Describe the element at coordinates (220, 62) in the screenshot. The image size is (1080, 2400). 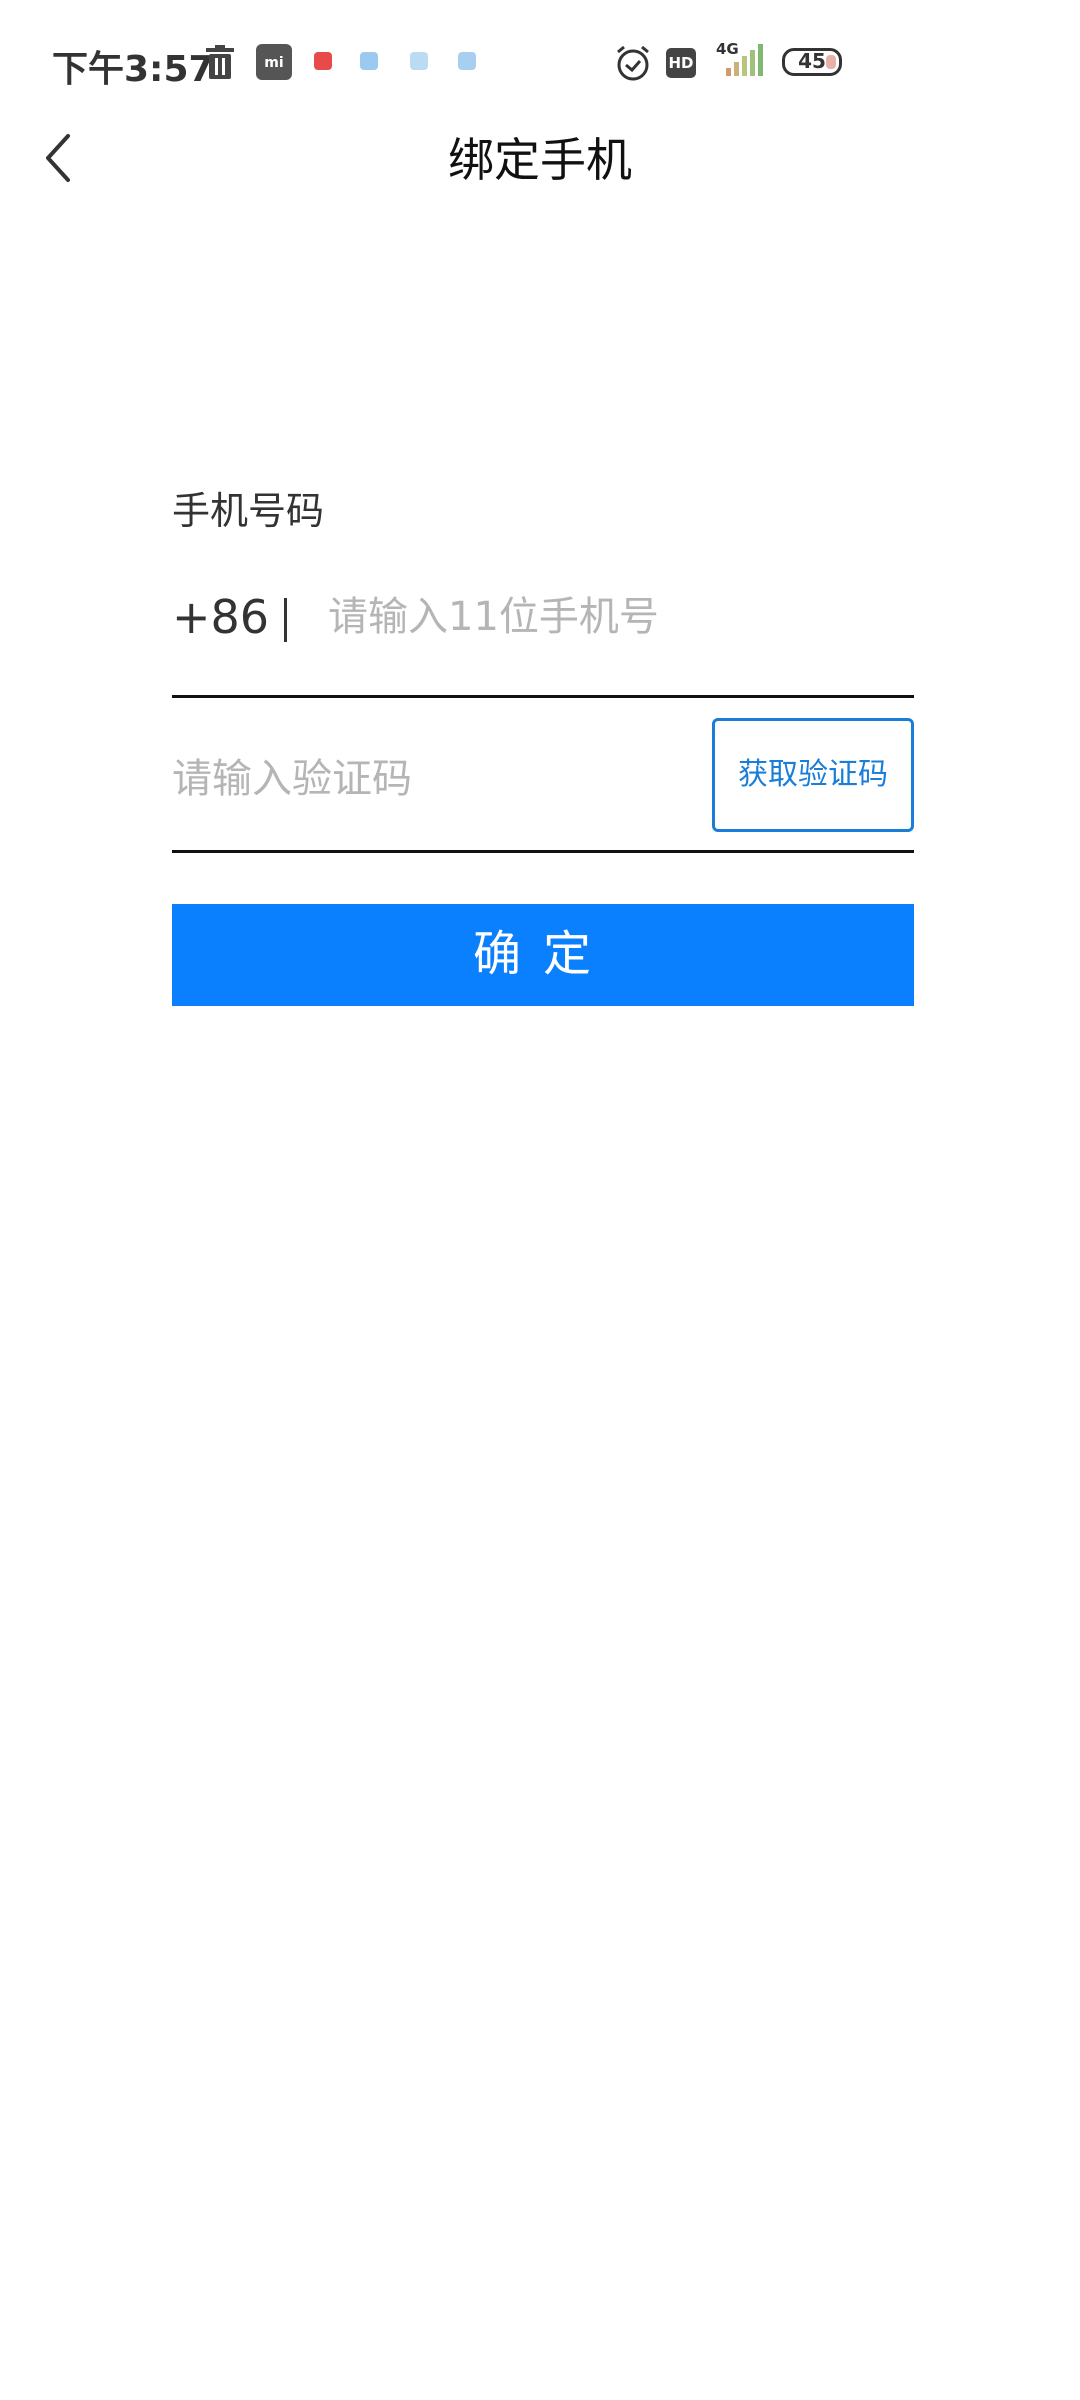
I see `trash-icon` at that location.